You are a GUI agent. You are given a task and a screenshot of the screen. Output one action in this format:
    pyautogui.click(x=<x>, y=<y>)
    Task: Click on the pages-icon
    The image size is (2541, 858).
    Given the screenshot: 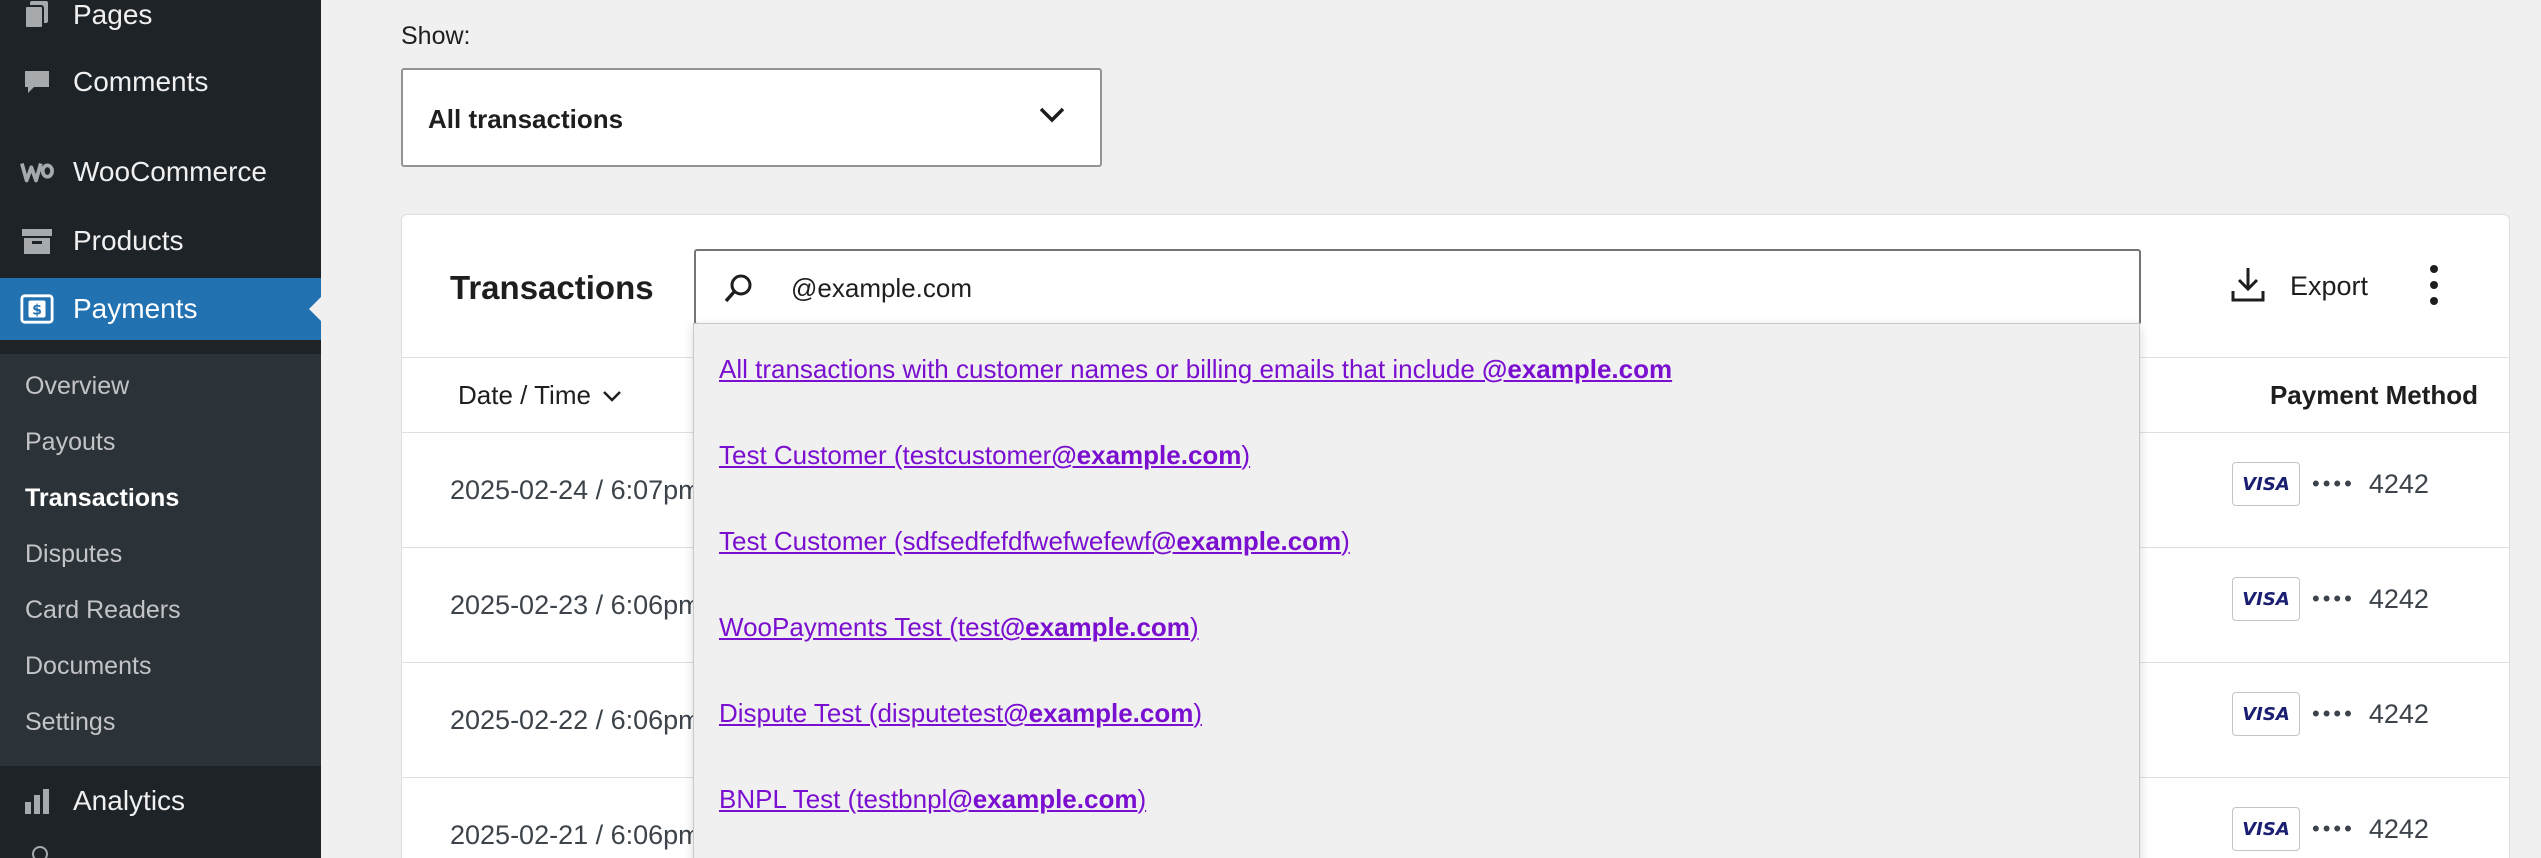 What is the action you would take?
    pyautogui.click(x=37, y=16)
    